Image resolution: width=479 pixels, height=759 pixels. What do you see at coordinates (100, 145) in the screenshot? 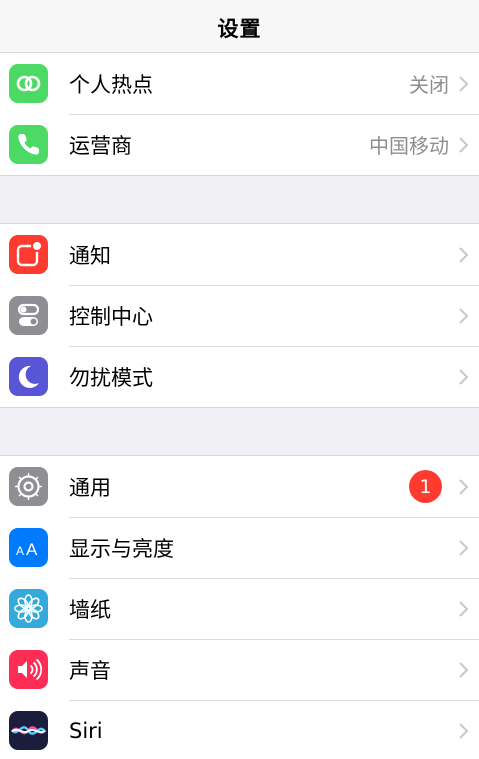
I see `settings-row-label: 运营商` at bounding box center [100, 145].